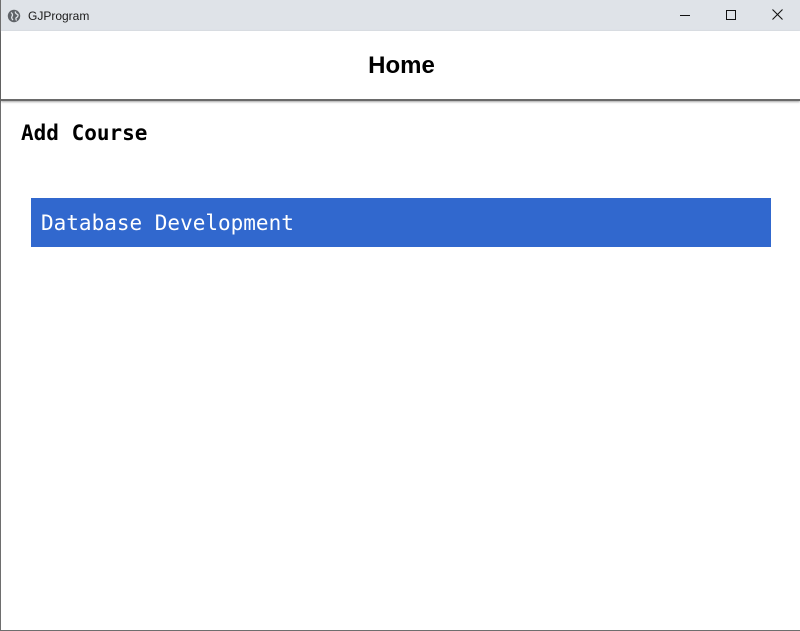 The width and height of the screenshot is (800, 631). I want to click on globe-icon, so click(14, 16).